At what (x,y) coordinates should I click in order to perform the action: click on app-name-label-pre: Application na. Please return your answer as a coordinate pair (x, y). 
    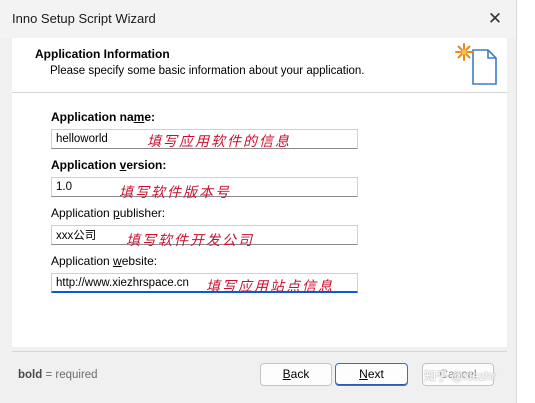
    Looking at the image, I should click on (92, 117).